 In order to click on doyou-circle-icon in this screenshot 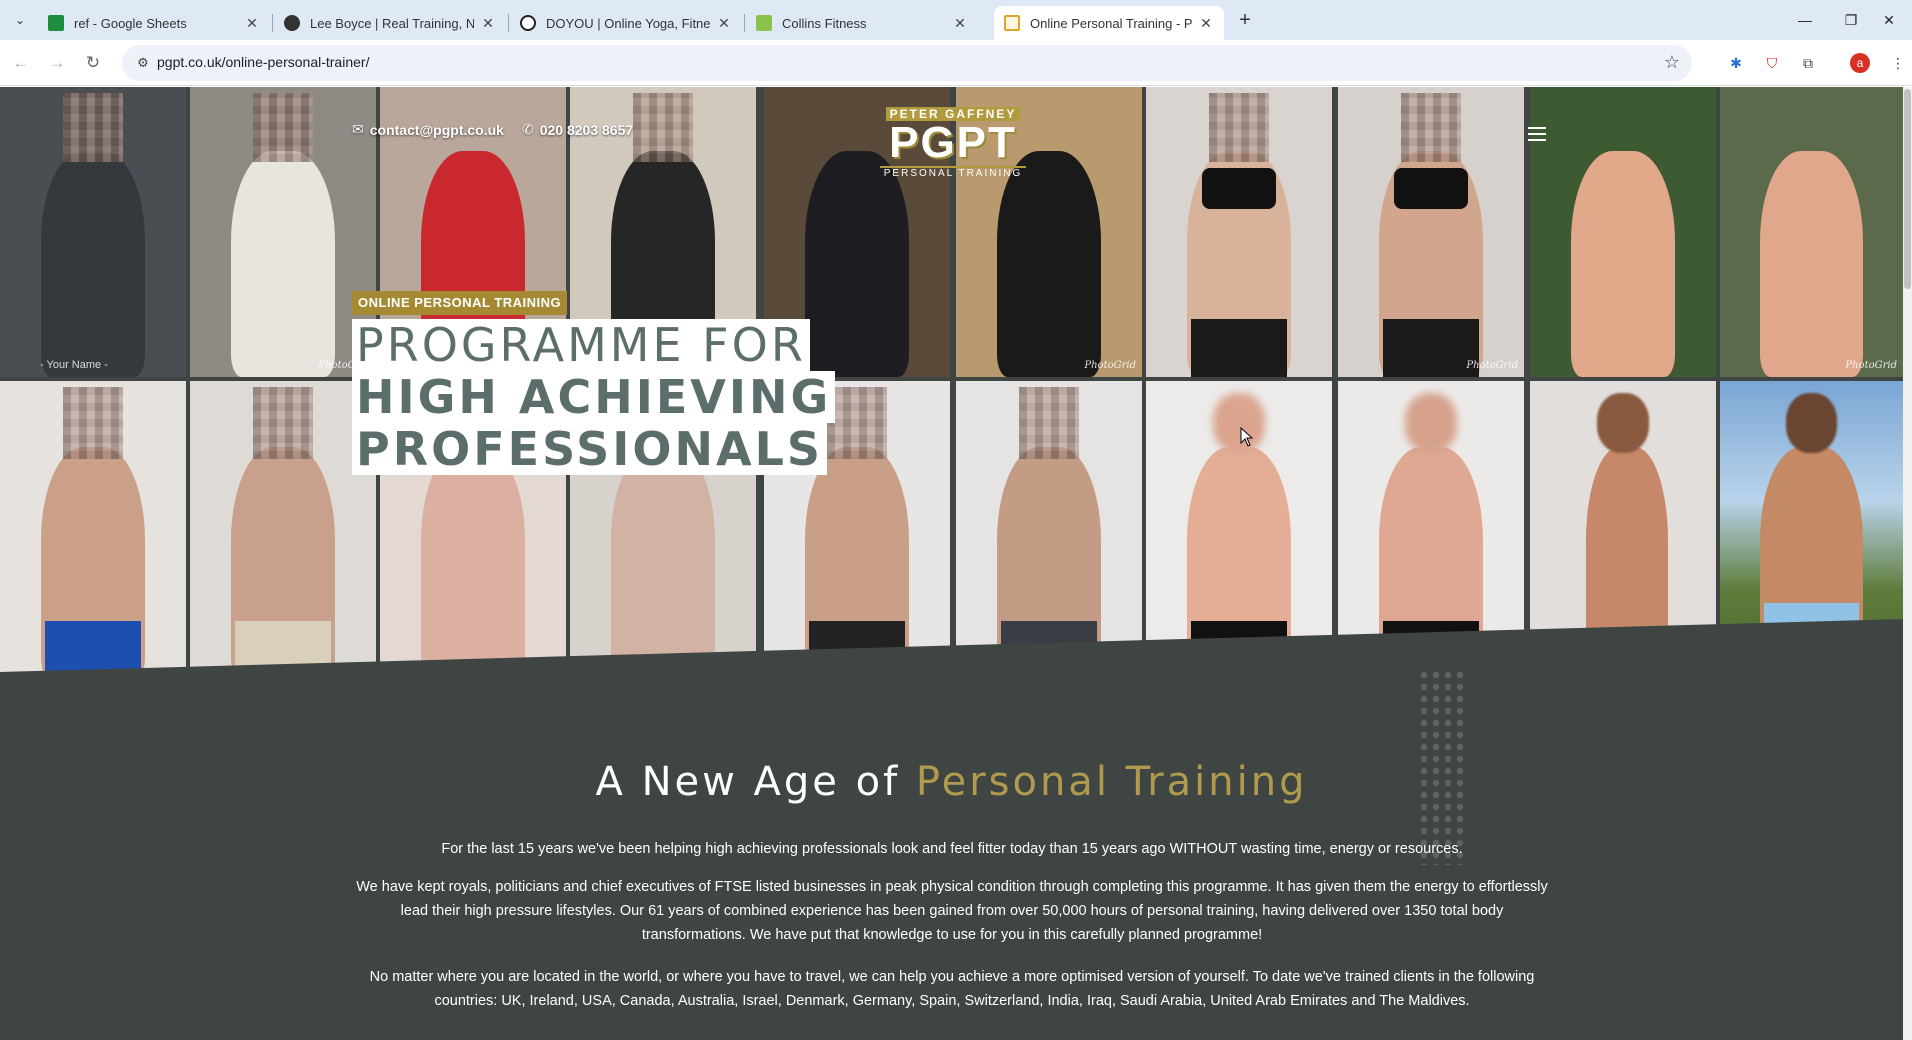, I will do `click(528, 23)`.